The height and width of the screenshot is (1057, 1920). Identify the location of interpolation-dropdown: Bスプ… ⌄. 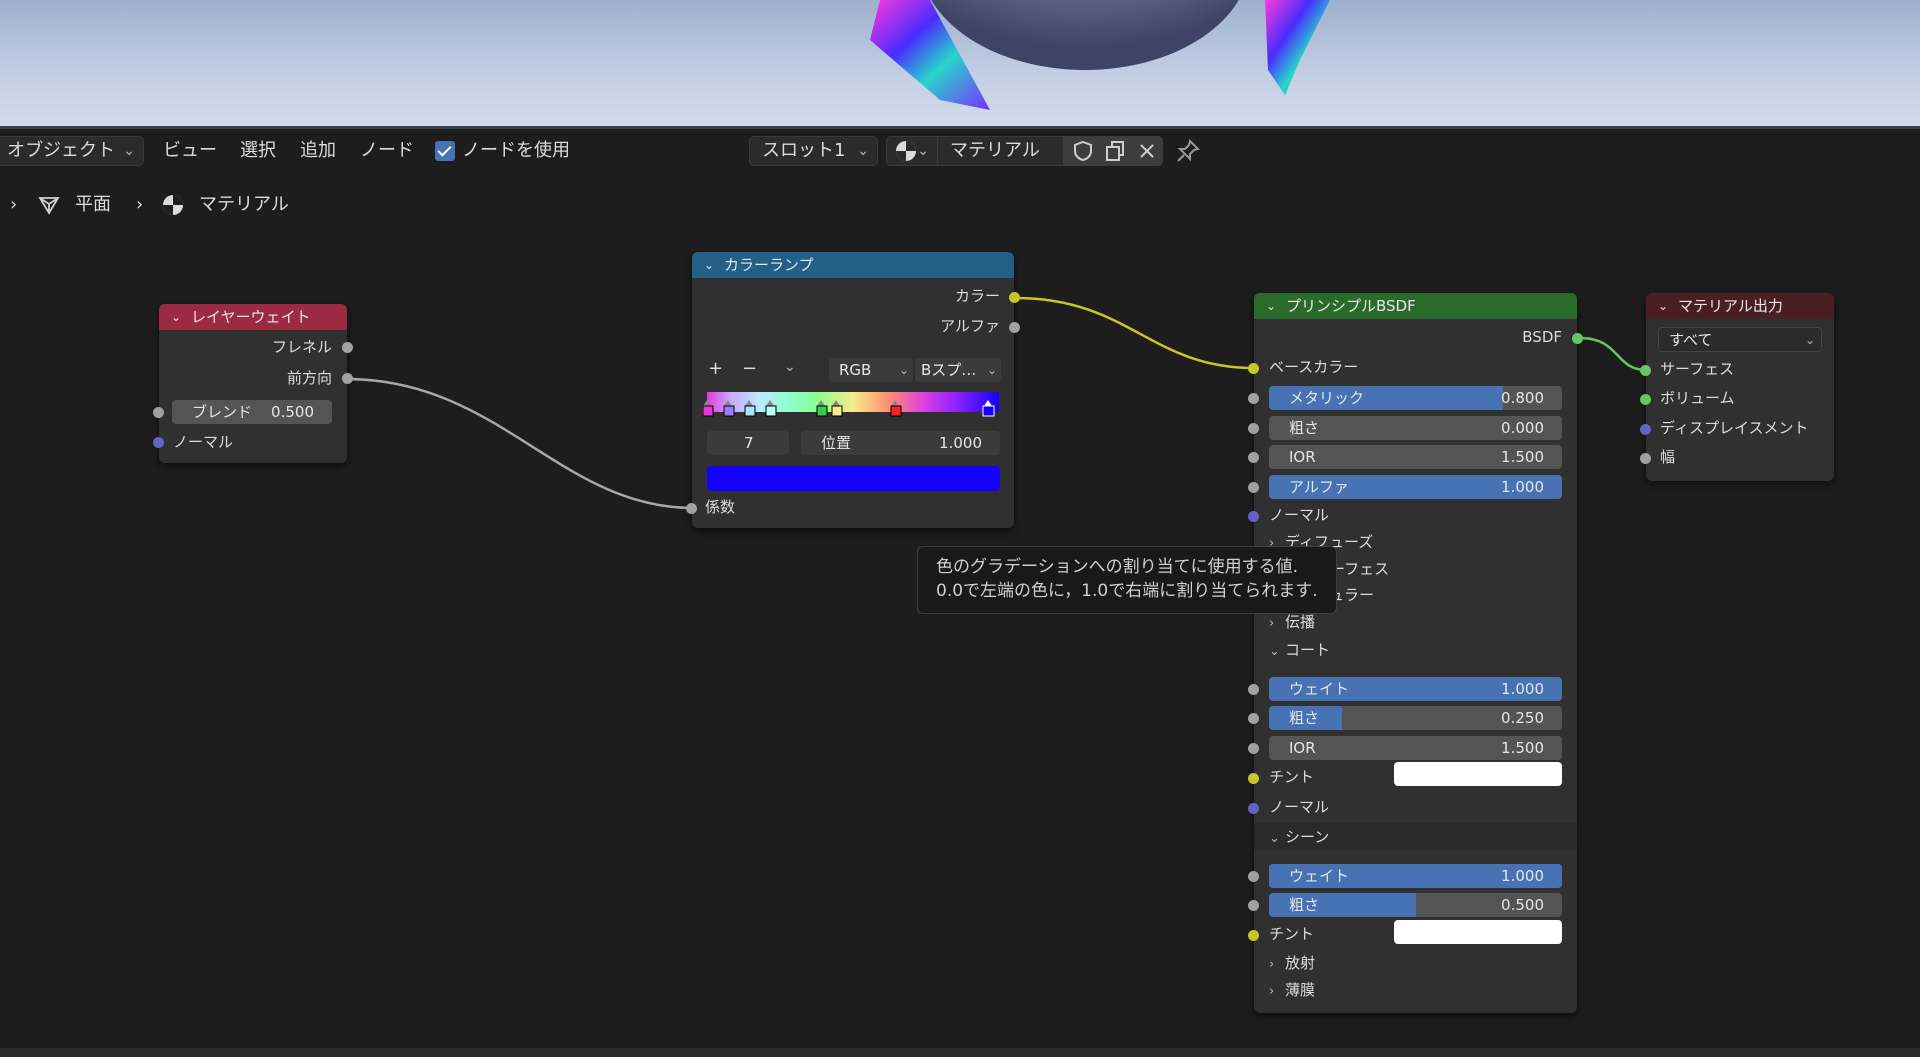
(958, 370).